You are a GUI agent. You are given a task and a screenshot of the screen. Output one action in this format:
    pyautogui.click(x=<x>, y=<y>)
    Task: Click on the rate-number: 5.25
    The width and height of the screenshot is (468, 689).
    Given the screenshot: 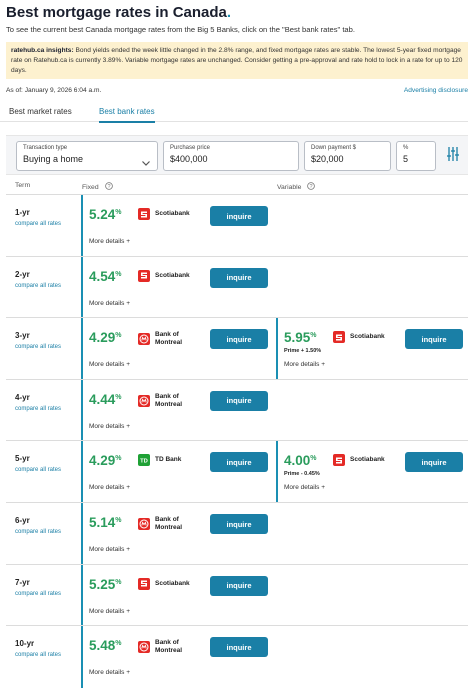 What is the action you would take?
    pyautogui.click(x=102, y=584)
    